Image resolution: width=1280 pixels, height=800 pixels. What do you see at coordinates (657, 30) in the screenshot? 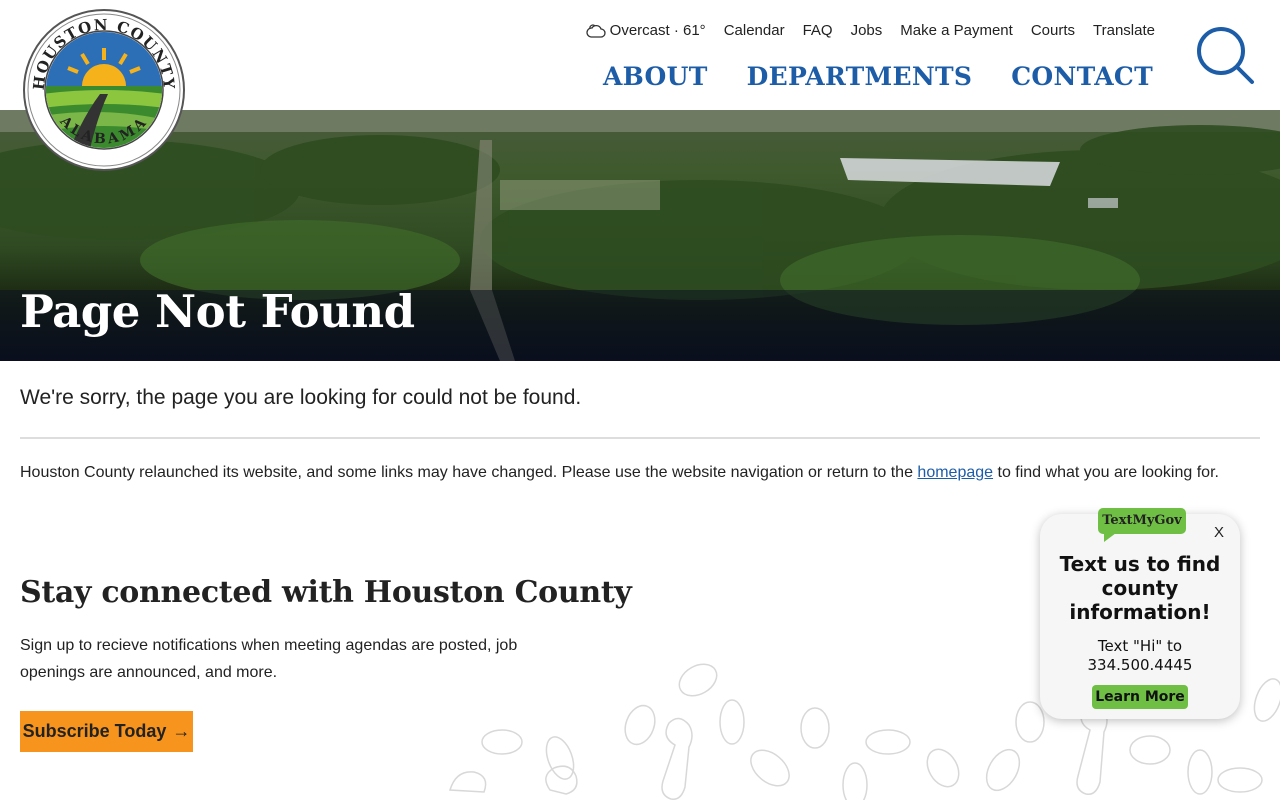
I see `weather-text: Overcast · 61°` at bounding box center [657, 30].